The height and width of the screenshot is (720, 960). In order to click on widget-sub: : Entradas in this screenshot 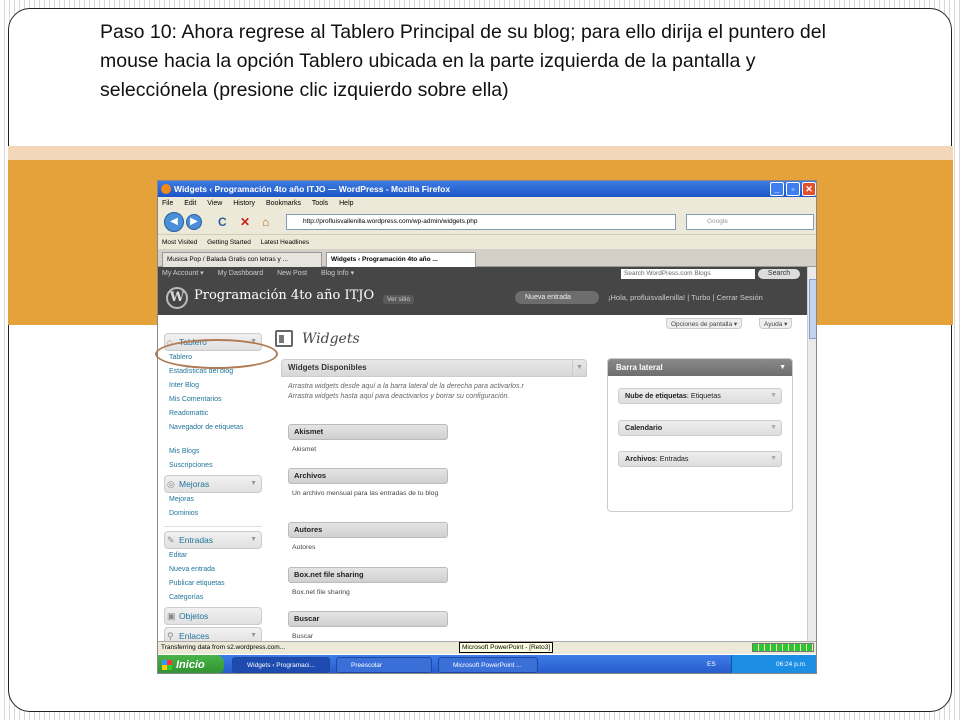, I will do `click(672, 458)`.